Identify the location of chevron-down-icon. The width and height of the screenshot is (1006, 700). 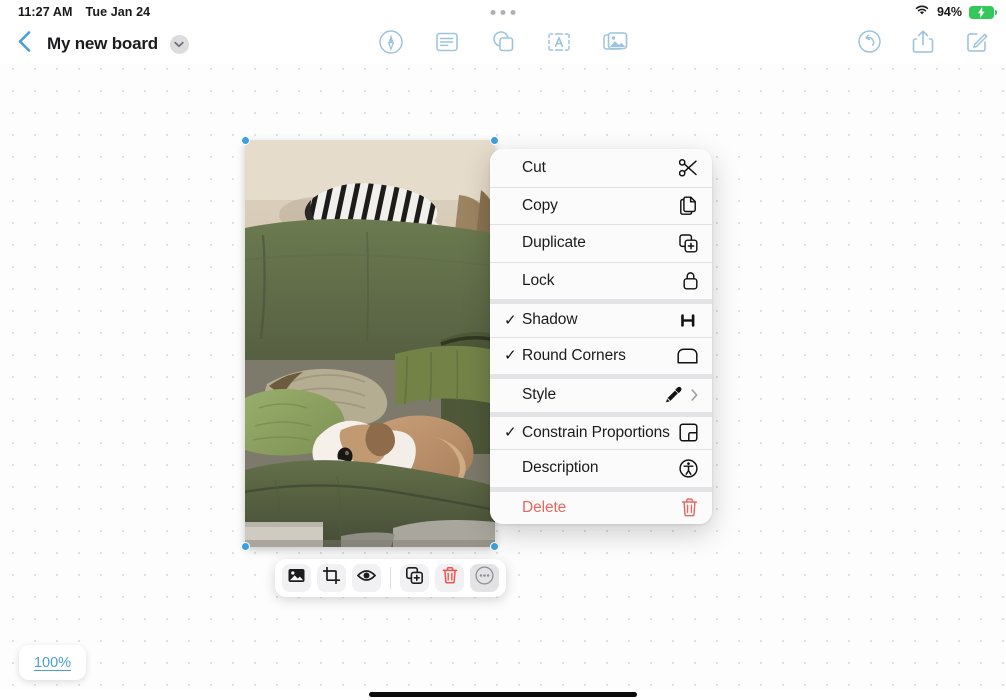
(179, 44).